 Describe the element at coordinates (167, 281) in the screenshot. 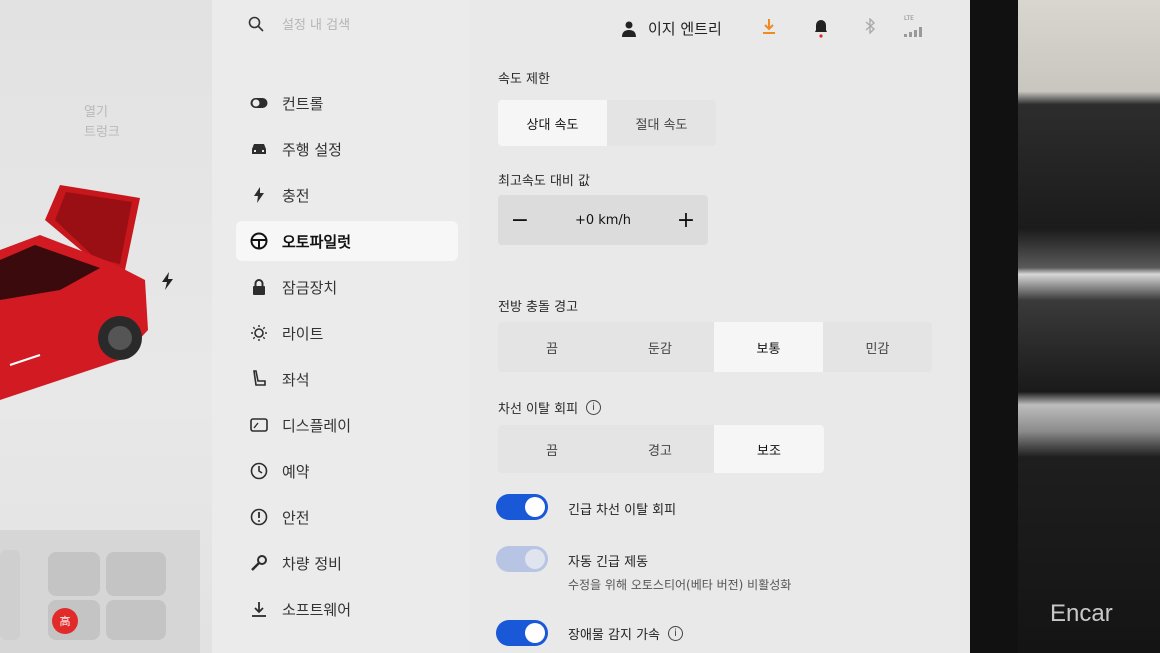

I see `charging-bolt-icon` at that location.